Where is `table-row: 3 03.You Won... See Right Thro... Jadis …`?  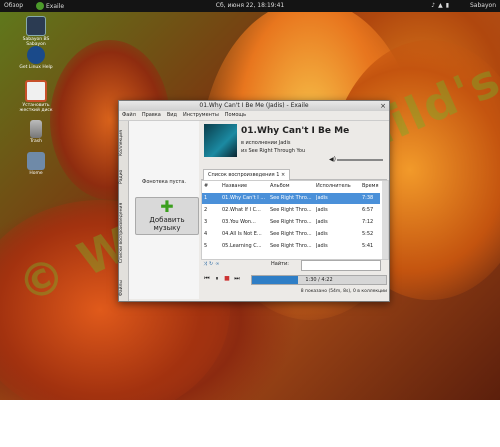 table-row: 3 03.You Won... See Right Thro... Jadis … is located at coordinates (291, 222).